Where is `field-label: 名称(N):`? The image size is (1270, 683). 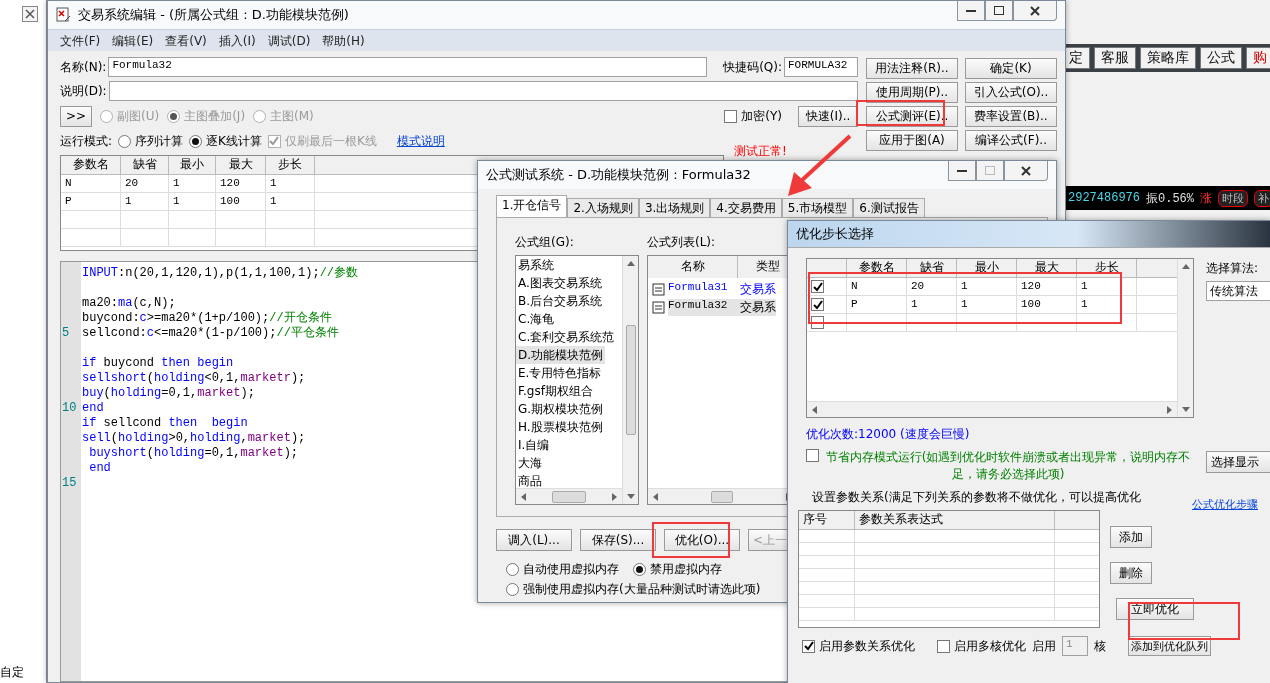 field-label: 名称(N): is located at coordinates (83, 67).